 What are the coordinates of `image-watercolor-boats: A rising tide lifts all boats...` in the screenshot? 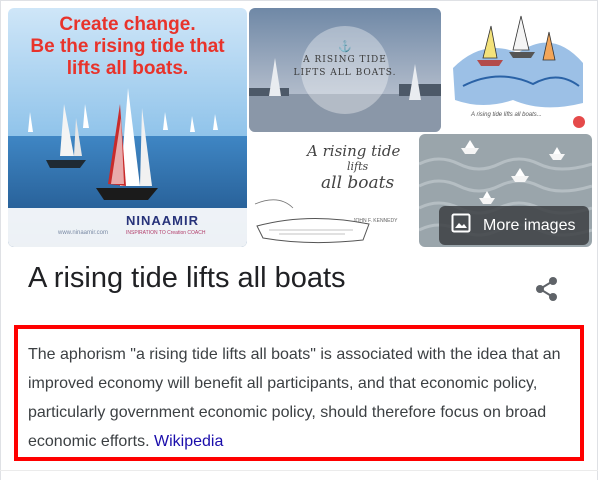 It's located at (517, 70).